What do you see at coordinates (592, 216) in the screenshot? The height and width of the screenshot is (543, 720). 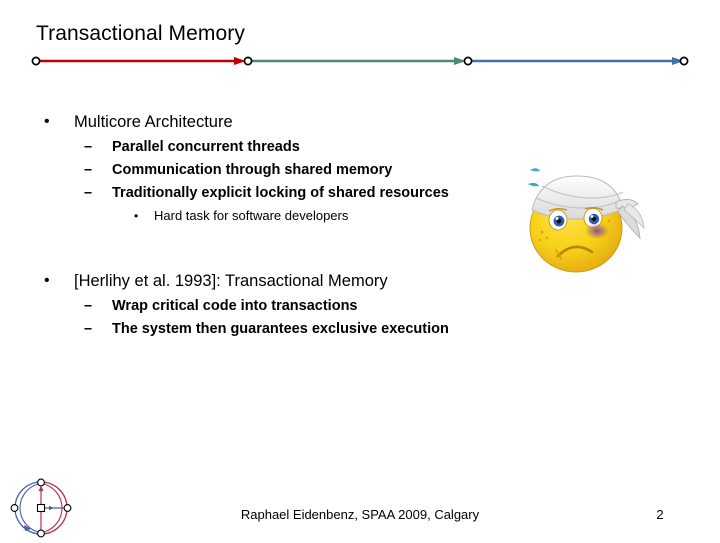 I see `right-eye-glint` at bounding box center [592, 216].